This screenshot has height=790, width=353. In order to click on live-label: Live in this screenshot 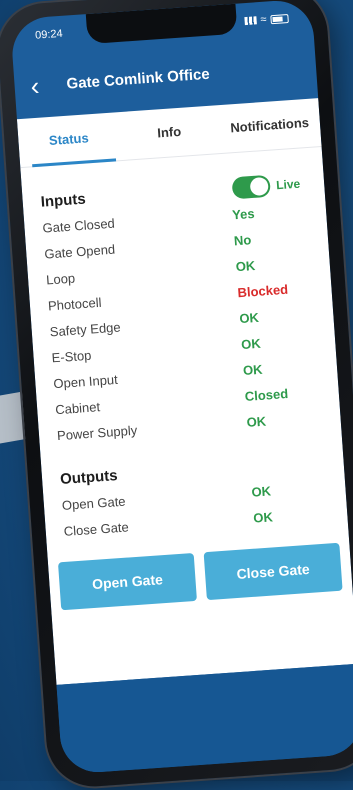, I will do `click(288, 184)`.